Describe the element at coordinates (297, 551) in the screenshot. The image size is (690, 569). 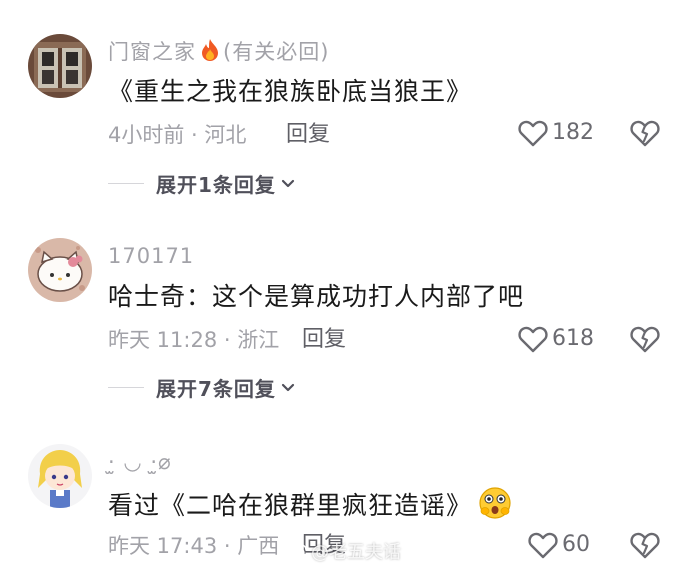
I see `weibo-logo-icon` at that location.